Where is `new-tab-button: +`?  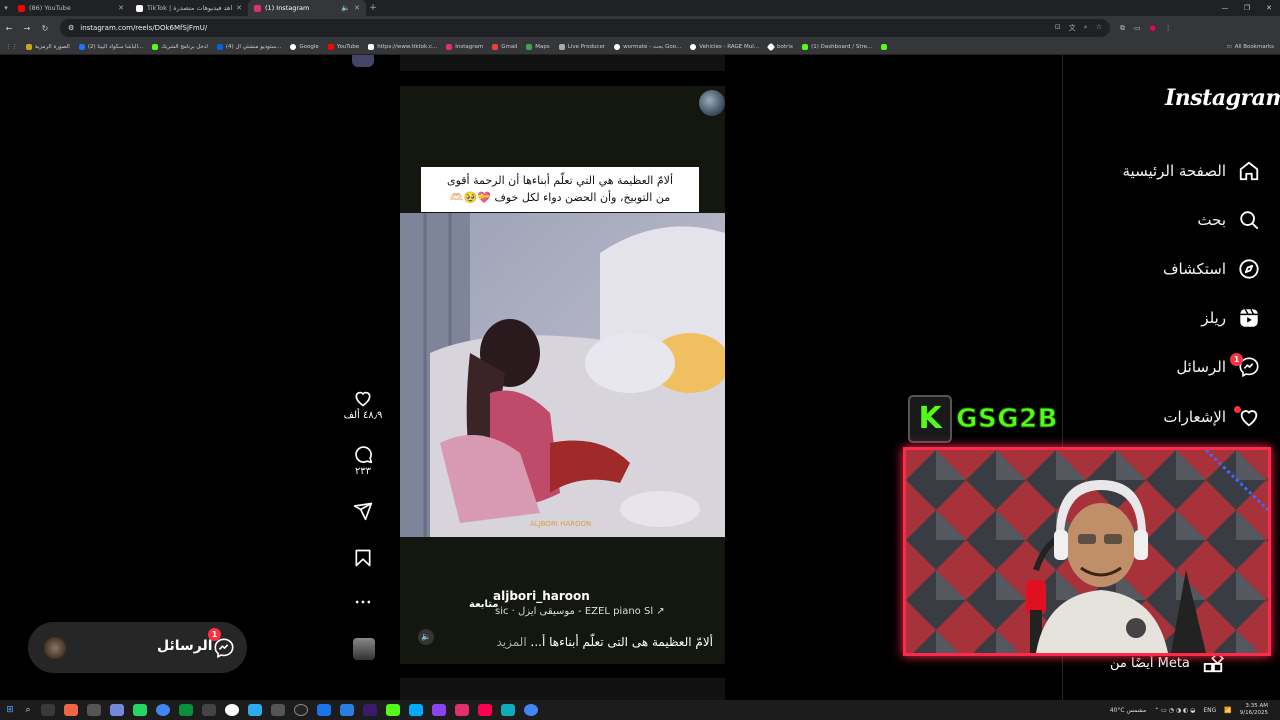 new-tab-button: + is located at coordinates (373, 8).